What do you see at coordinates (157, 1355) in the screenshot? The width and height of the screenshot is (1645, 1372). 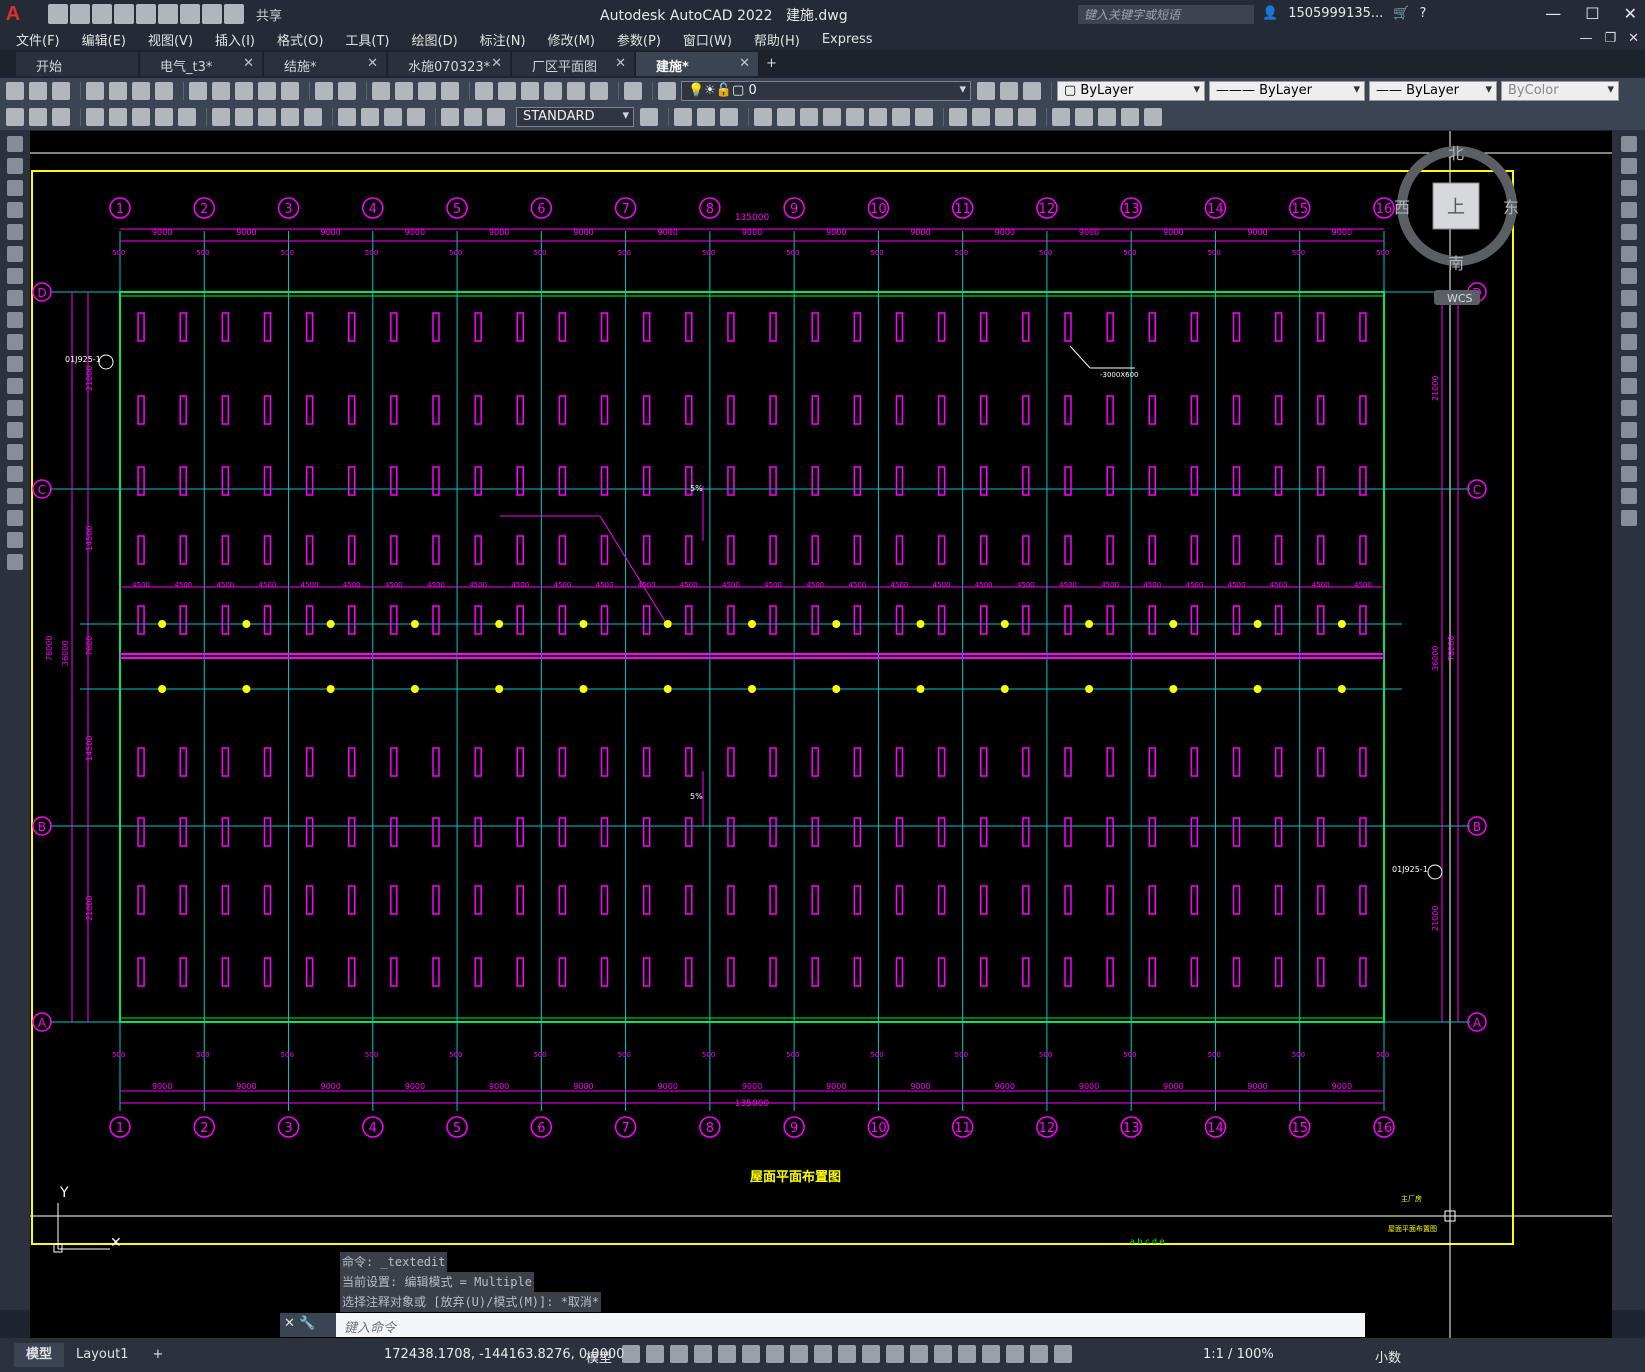 I see `add-layout-button: +` at bounding box center [157, 1355].